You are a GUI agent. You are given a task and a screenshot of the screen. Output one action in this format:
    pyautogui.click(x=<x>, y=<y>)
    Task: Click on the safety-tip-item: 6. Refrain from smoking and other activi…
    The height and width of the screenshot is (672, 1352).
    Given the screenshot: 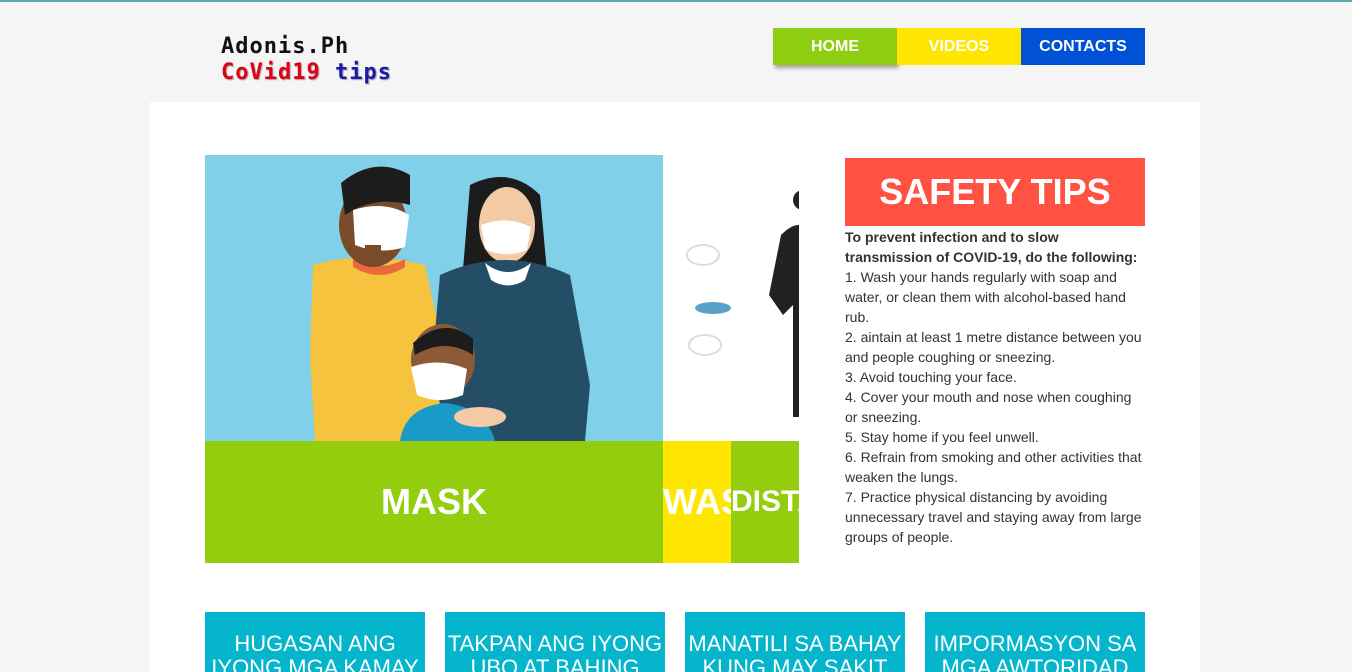 What is the action you would take?
    pyautogui.click(x=993, y=467)
    